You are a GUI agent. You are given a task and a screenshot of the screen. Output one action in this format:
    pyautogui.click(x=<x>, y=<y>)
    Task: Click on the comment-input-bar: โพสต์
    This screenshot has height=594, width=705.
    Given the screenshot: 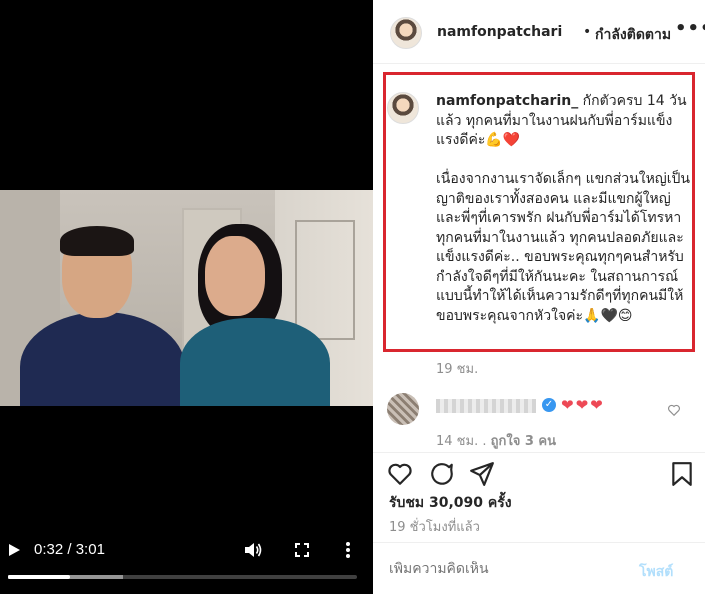 What is the action you would take?
    pyautogui.click(x=539, y=568)
    